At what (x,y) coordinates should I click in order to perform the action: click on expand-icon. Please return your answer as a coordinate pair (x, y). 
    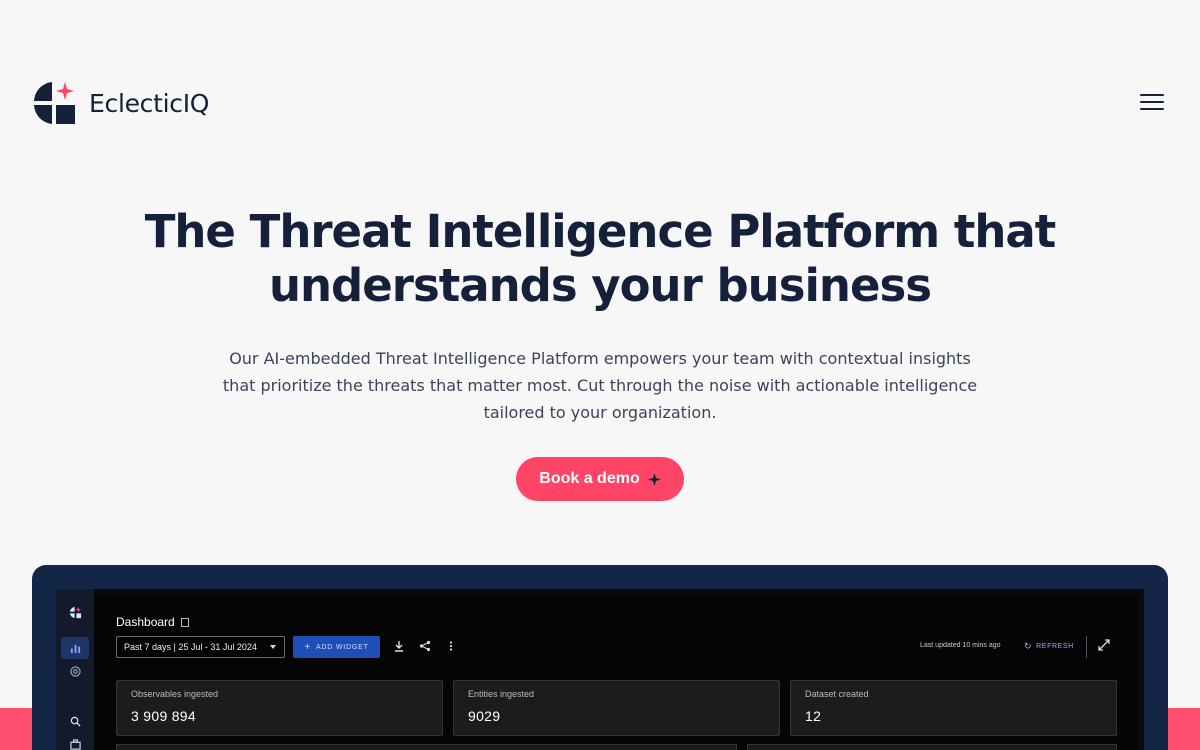
    Looking at the image, I should click on (1104, 646).